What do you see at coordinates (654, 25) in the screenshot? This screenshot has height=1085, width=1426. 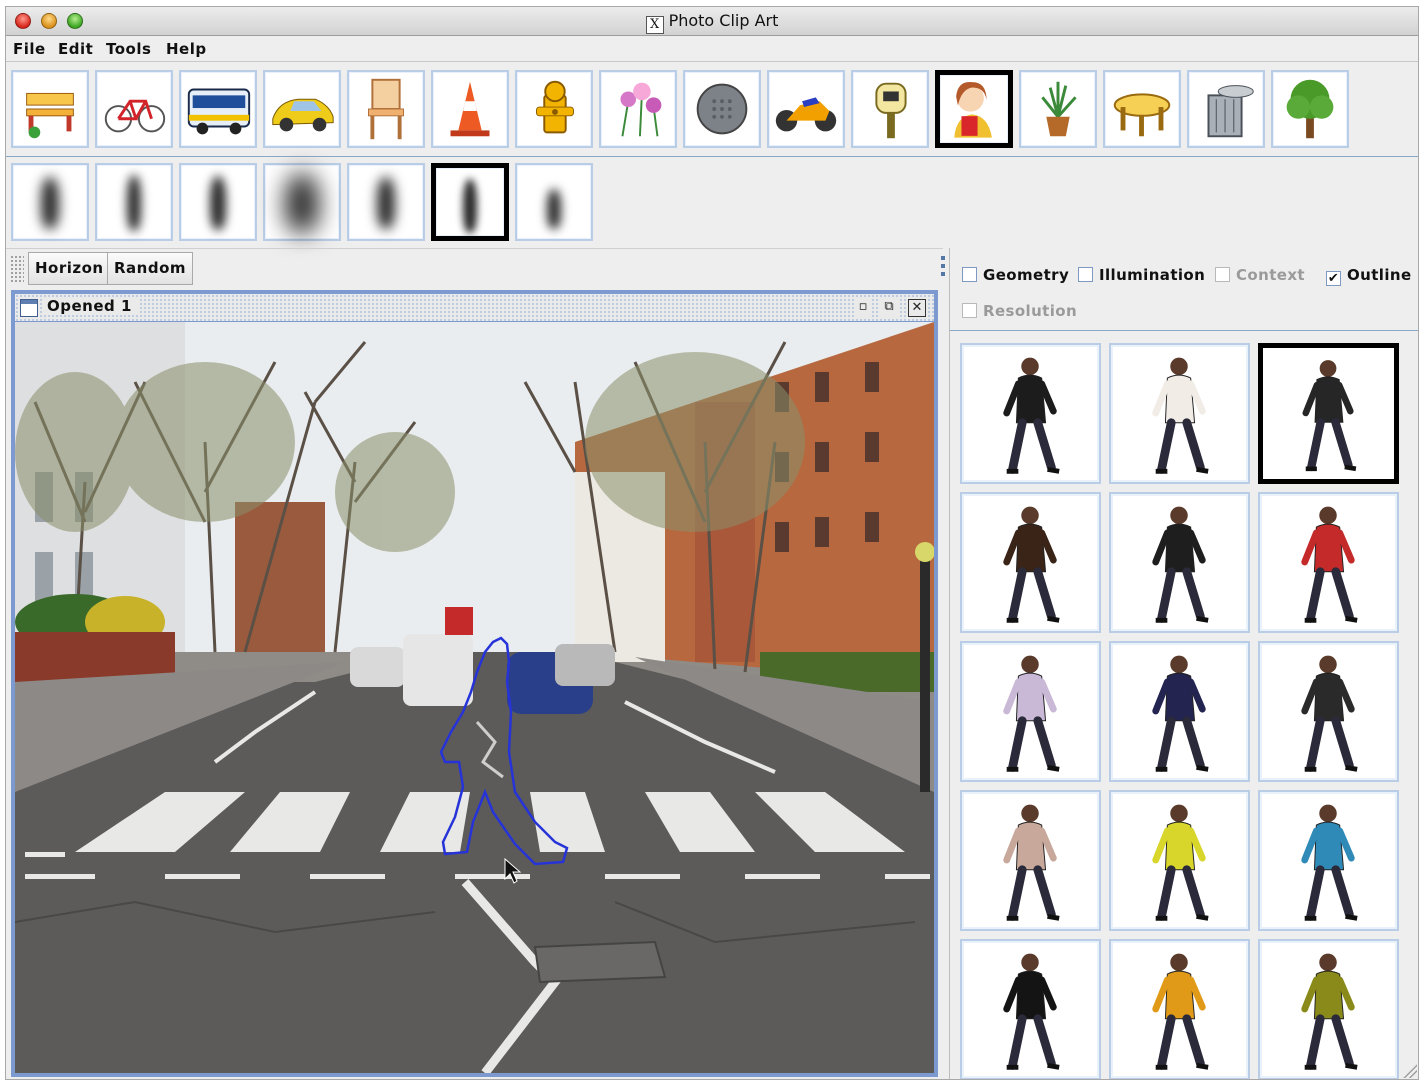 I see `x11-icon: X` at bounding box center [654, 25].